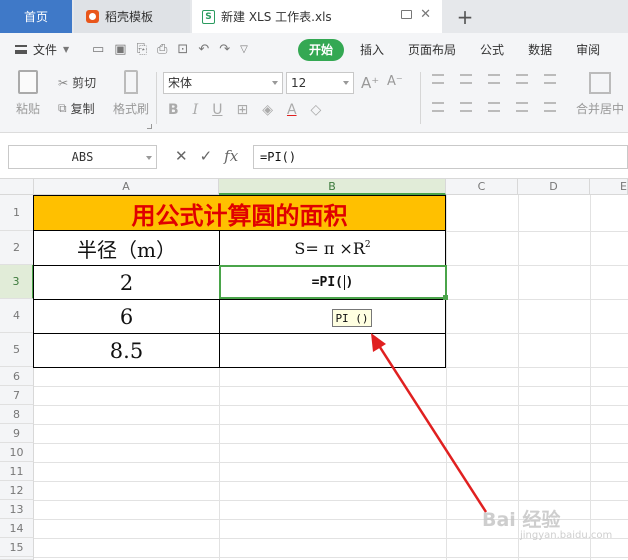  Describe the element at coordinates (292, 110) in the screenshot. I see `font-color-icon: A` at that location.